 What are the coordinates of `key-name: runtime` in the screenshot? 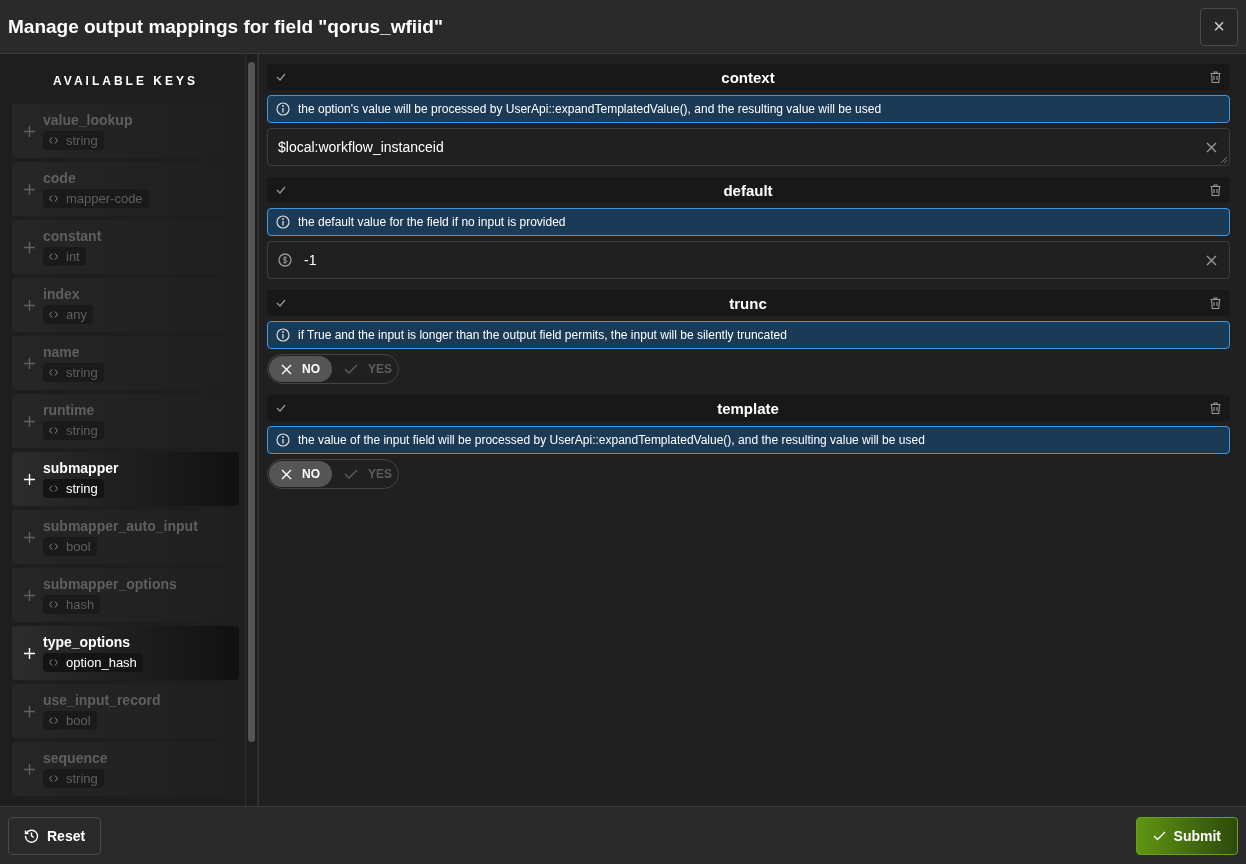 It's located at (69, 410).